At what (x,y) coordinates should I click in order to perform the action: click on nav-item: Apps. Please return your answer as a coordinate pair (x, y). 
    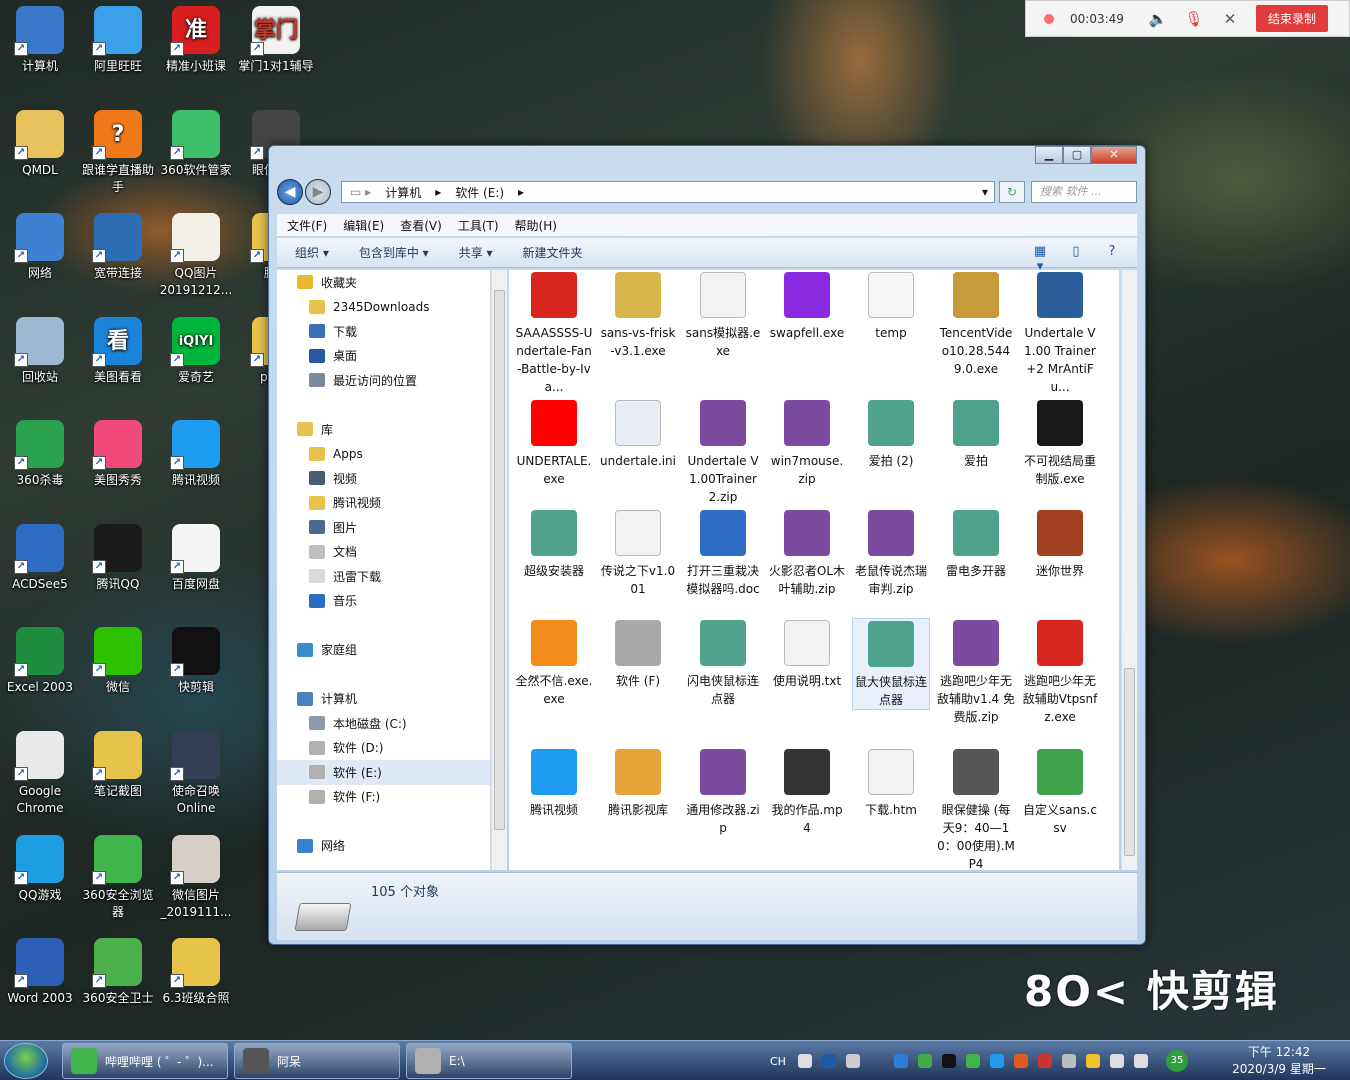
    Looking at the image, I should click on (383, 454).